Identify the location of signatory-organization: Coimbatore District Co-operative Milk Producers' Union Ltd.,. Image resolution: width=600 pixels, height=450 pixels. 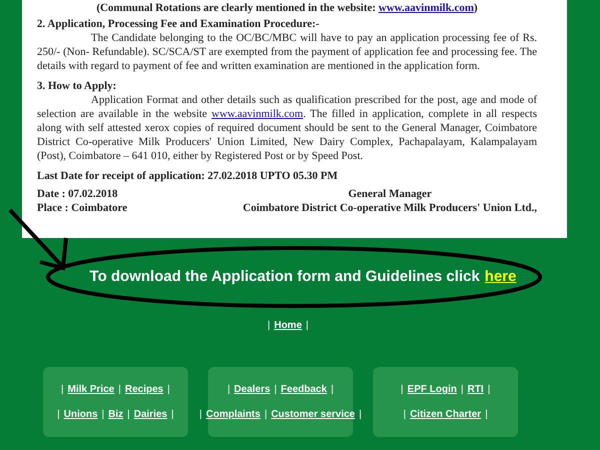
(389, 208).